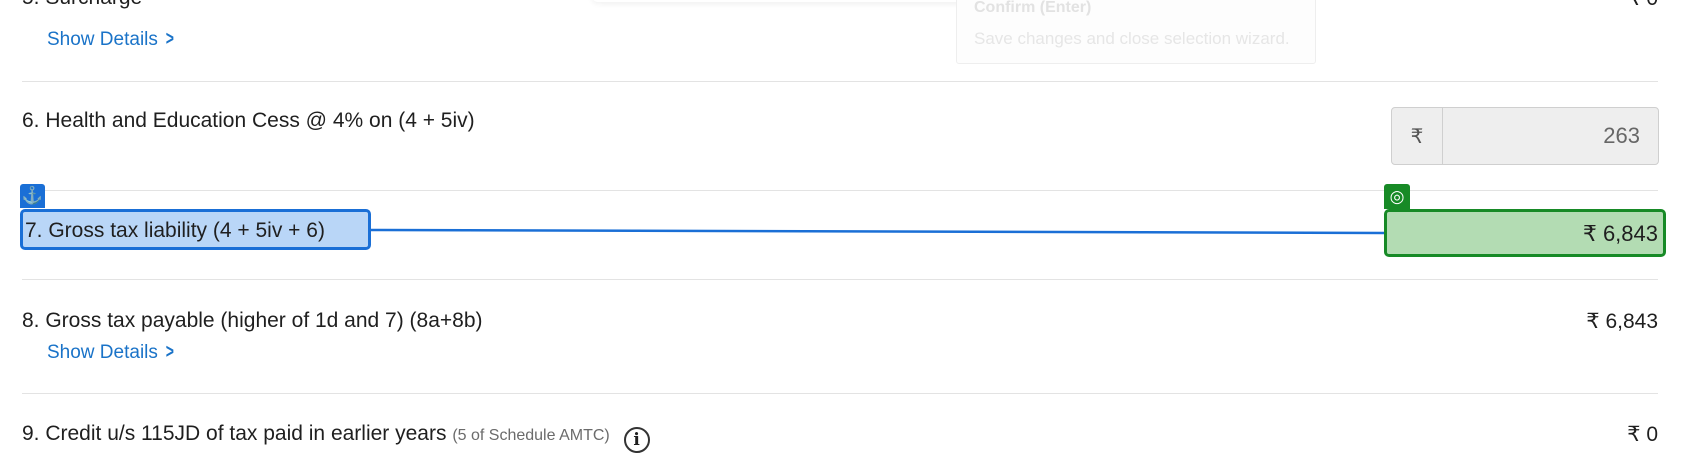  Describe the element at coordinates (636, 440) in the screenshot. I see `info-icon: i` at that location.